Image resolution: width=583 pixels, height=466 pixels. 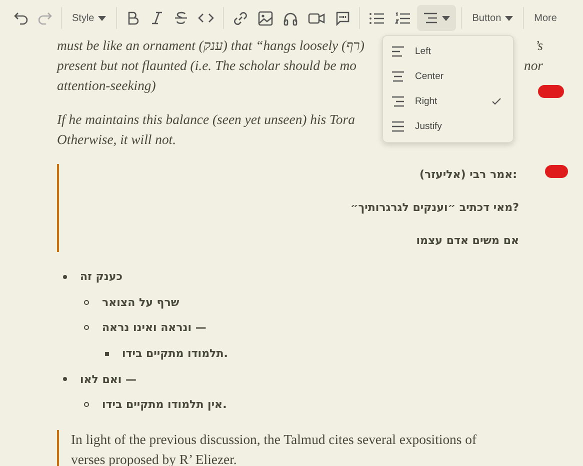 What do you see at coordinates (154, 327) in the screenshot?
I see `list-item-text: ונראה ואינו נראה —` at bounding box center [154, 327].